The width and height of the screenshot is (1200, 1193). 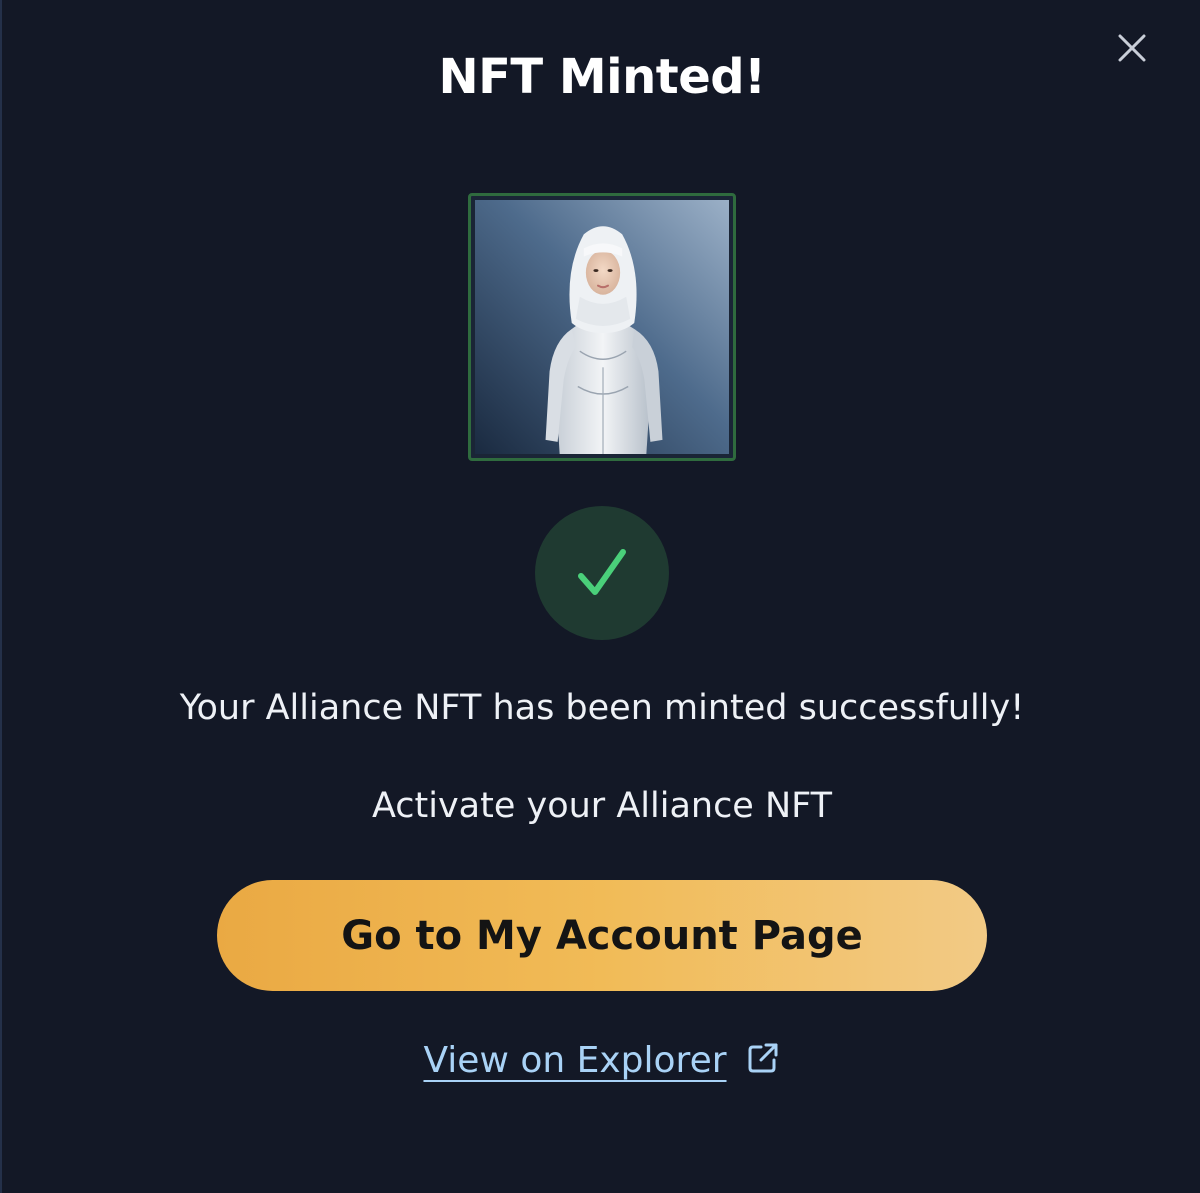 What do you see at coordinates (602, 77) in the screenshot?
I see `modal-title: NFT Minted!` at bounding box center [602, 77].